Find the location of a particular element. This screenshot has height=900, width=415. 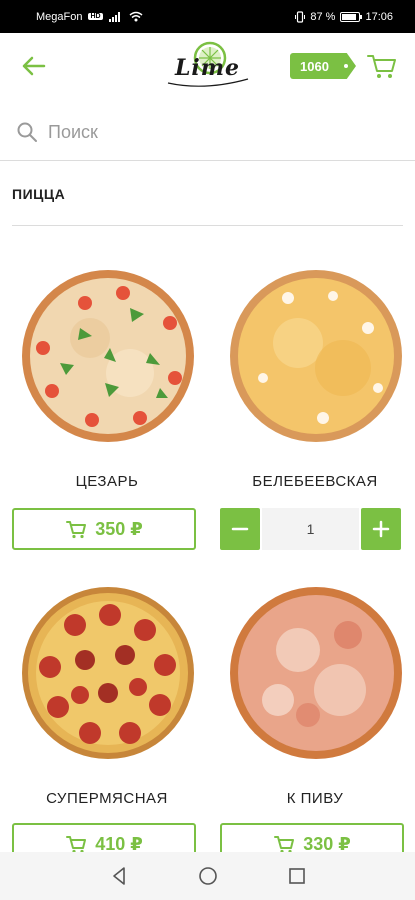

add-to-cart-button: 350 ₽ is located at coordinates (104, 529).